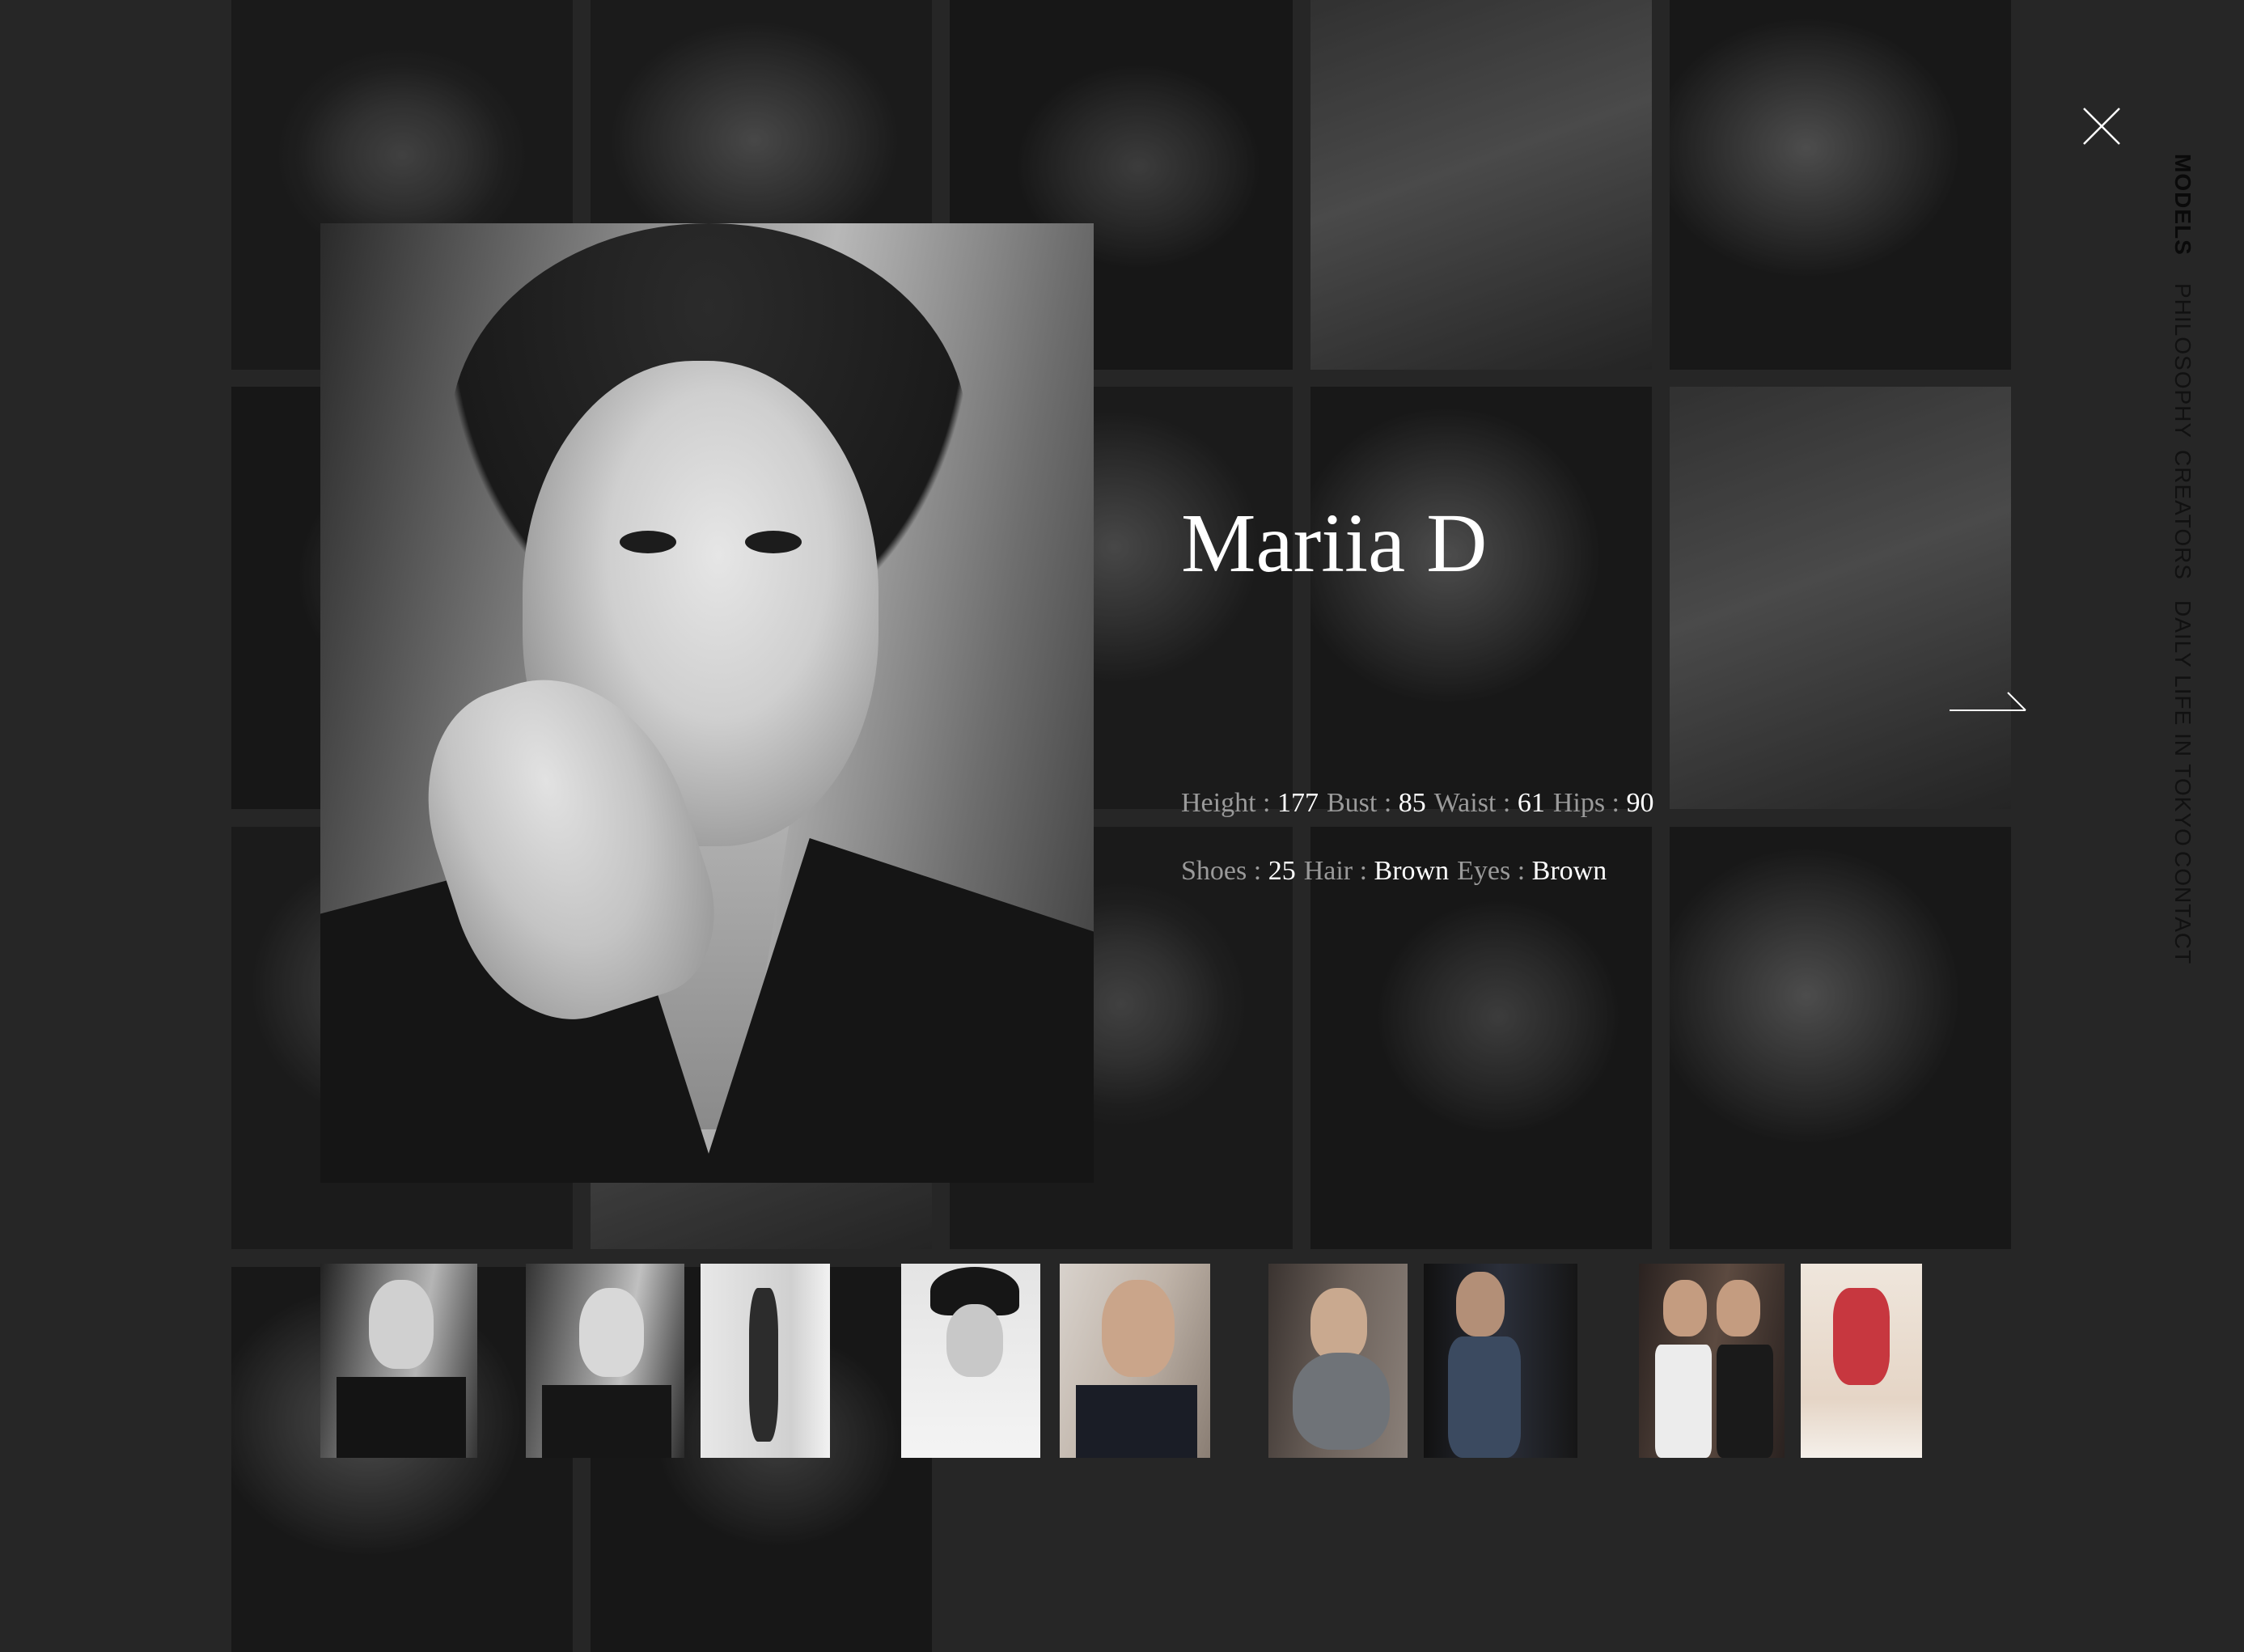  Describe the element at coordinates (1338, 871) in the screenshot. I see `stat-label-hair: Hair :` at that location.